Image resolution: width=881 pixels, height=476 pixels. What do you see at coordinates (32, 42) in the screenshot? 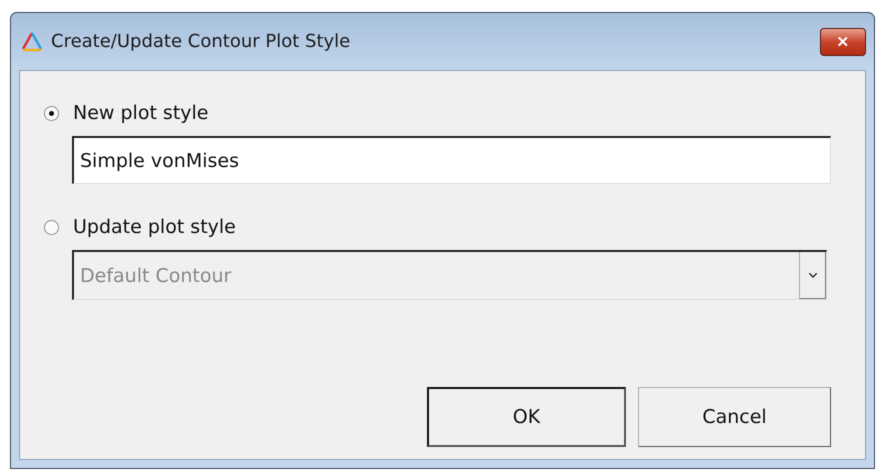
I see `app-logo-icon` at bounding box center [32, 42].